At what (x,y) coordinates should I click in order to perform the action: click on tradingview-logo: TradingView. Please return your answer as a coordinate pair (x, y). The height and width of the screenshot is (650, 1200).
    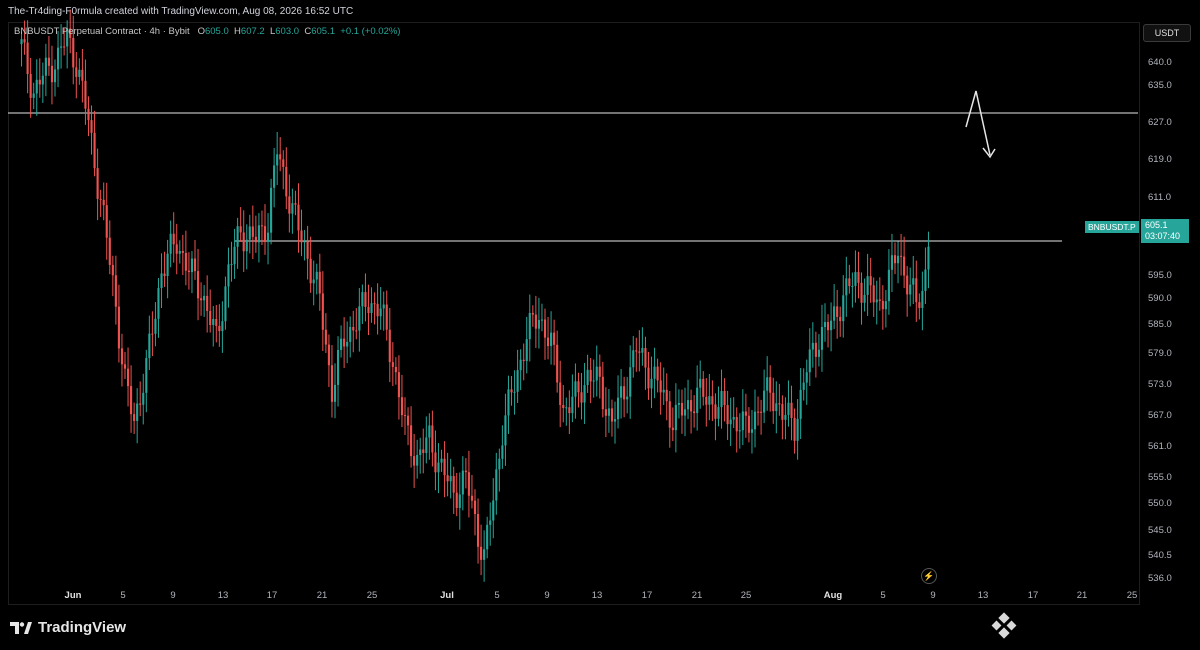
    Looking at the image, I should click on (68, 627).